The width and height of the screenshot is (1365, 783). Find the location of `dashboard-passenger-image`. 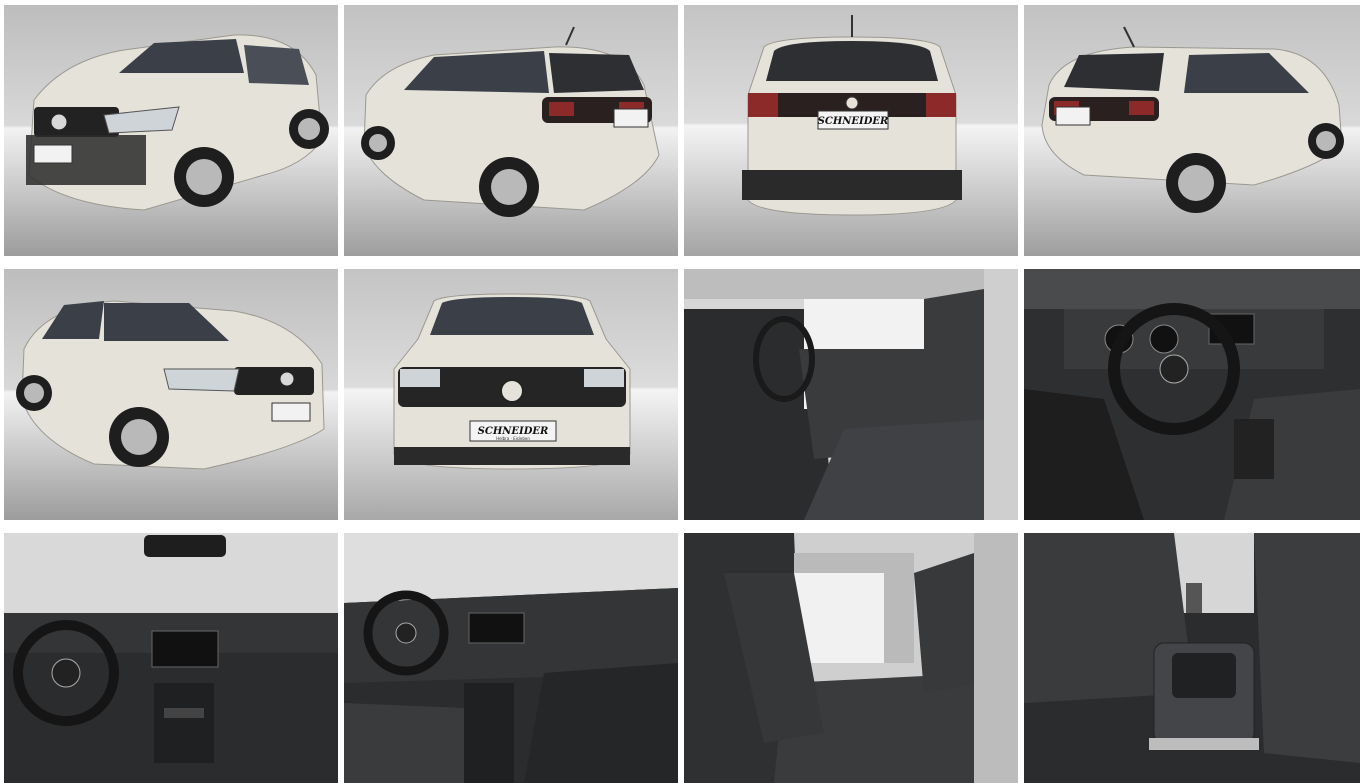

dashboard-passenger-image is located at coordinates (511, 658).